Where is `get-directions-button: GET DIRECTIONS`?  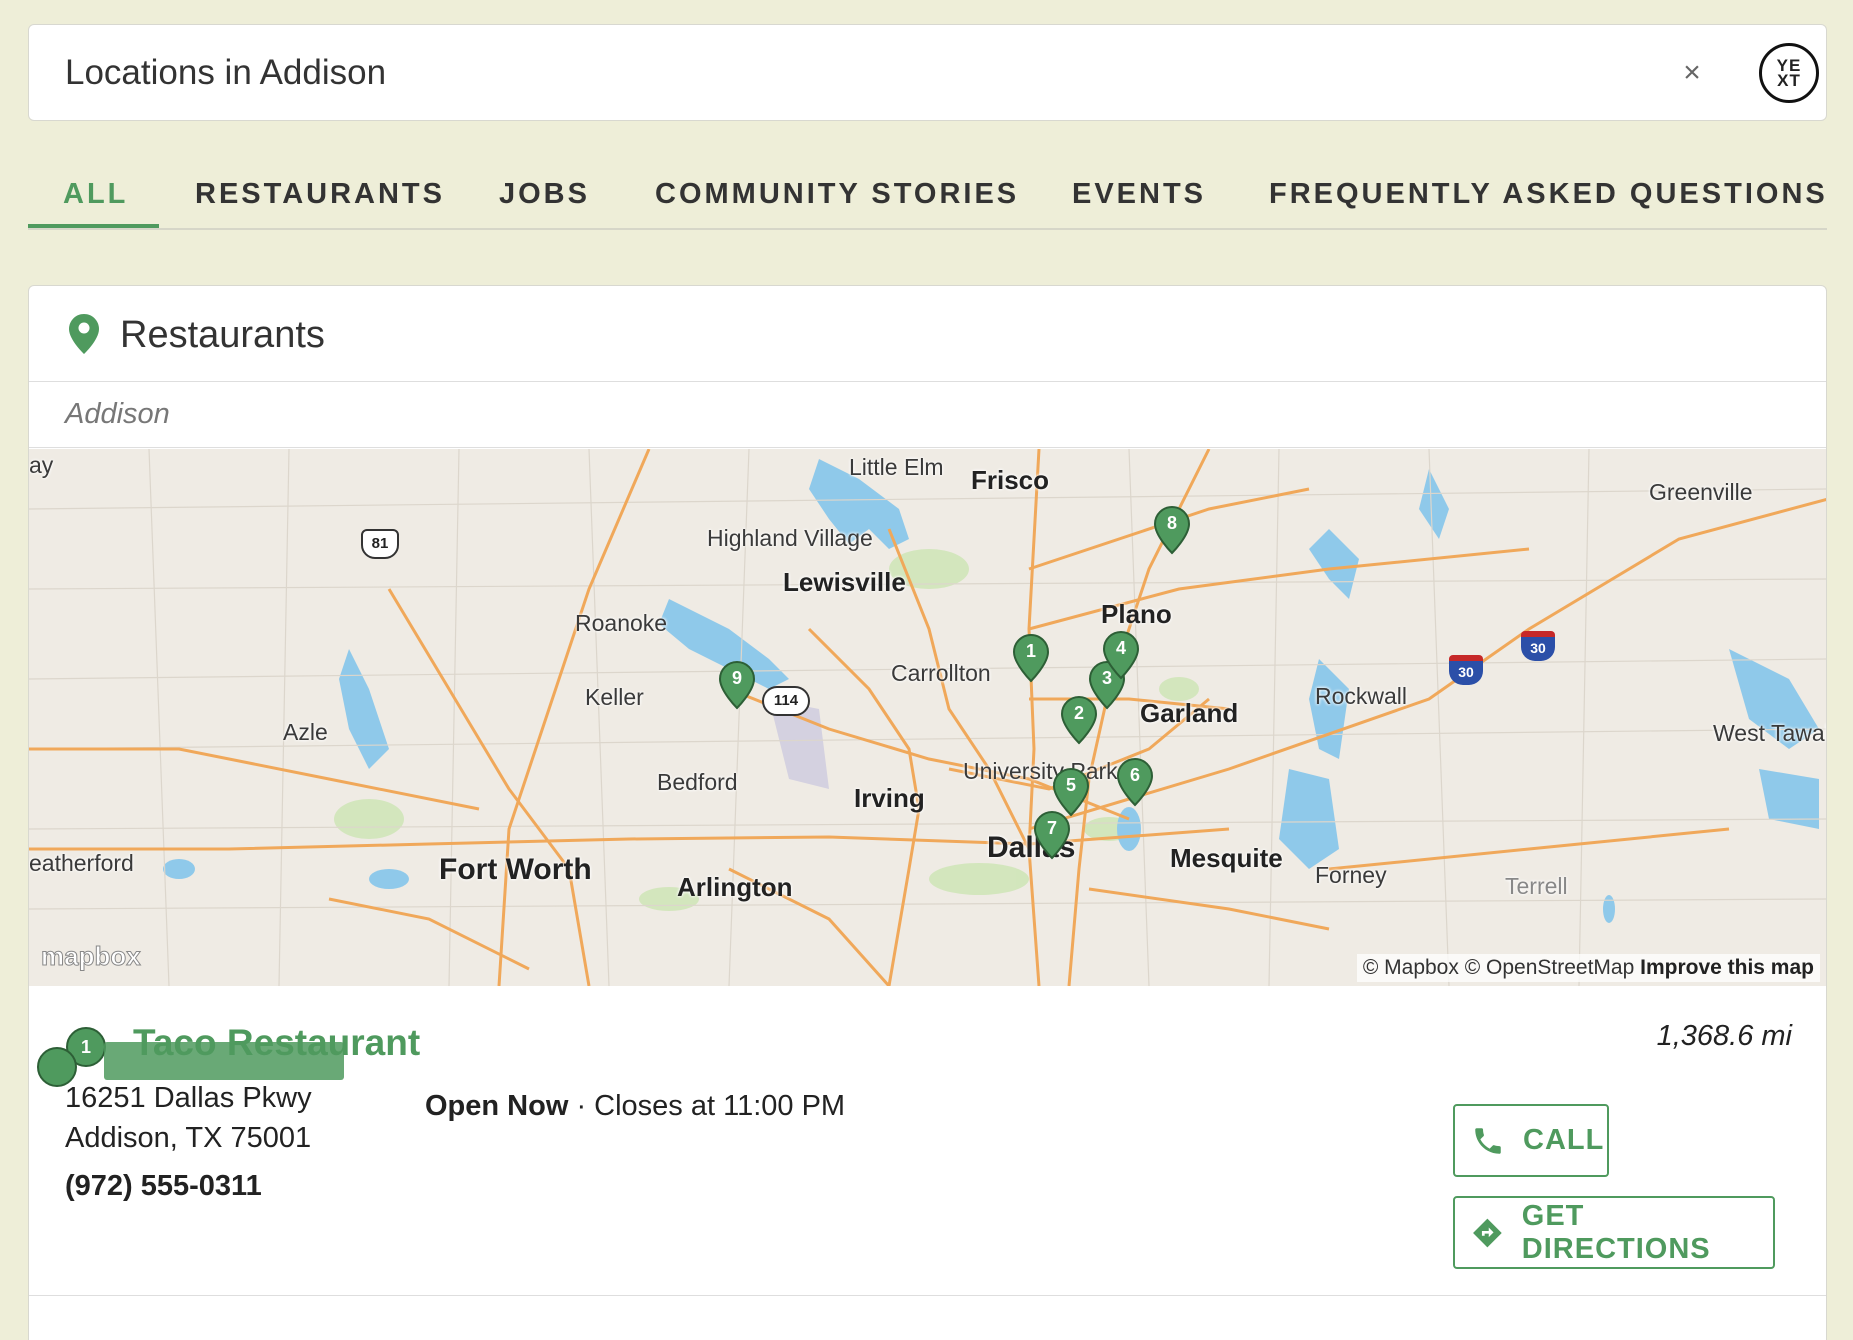 get-directions-button: GET DIRECTIONS is located at coordinates (1614, 1232).